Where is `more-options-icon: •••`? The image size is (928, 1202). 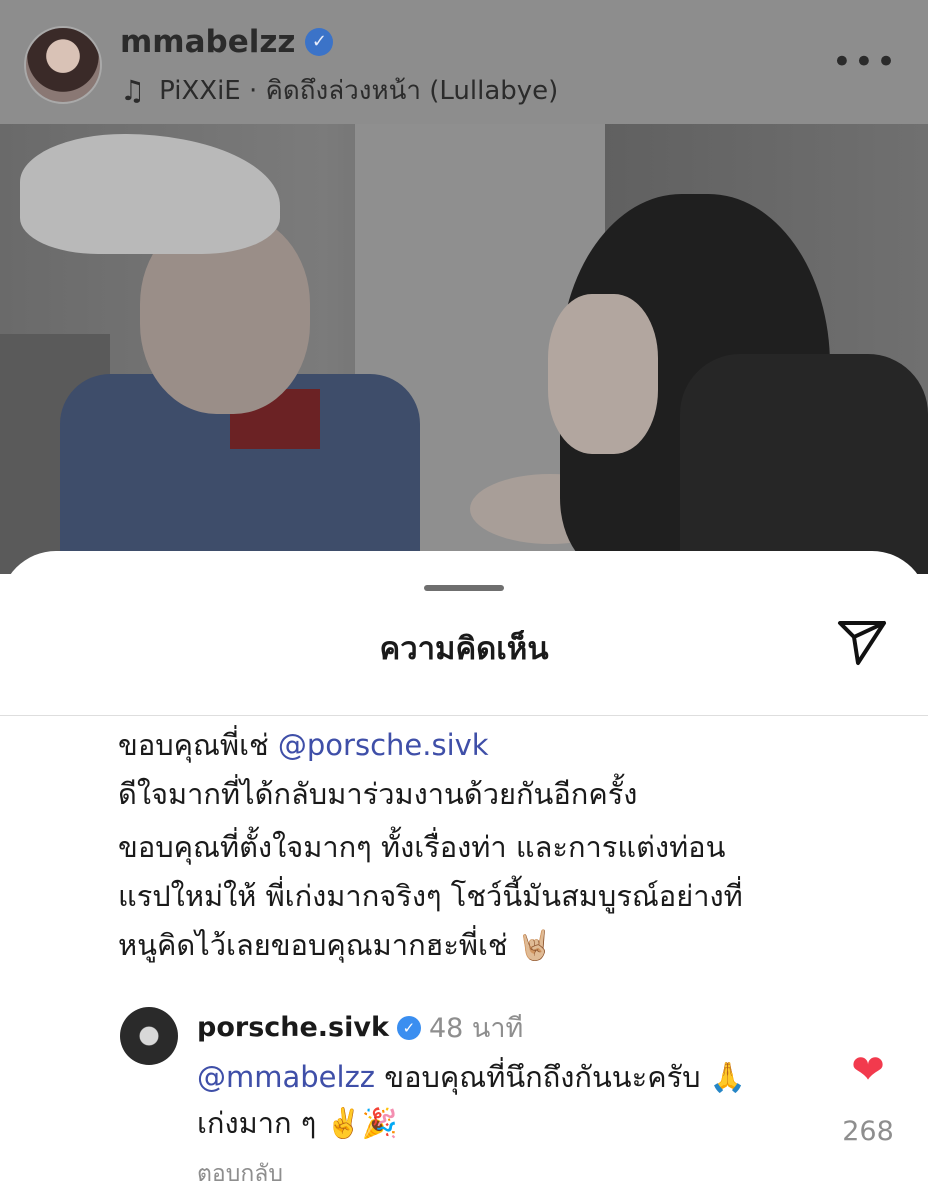
more-options-icon: ••• is located at coordinates (865, 62).